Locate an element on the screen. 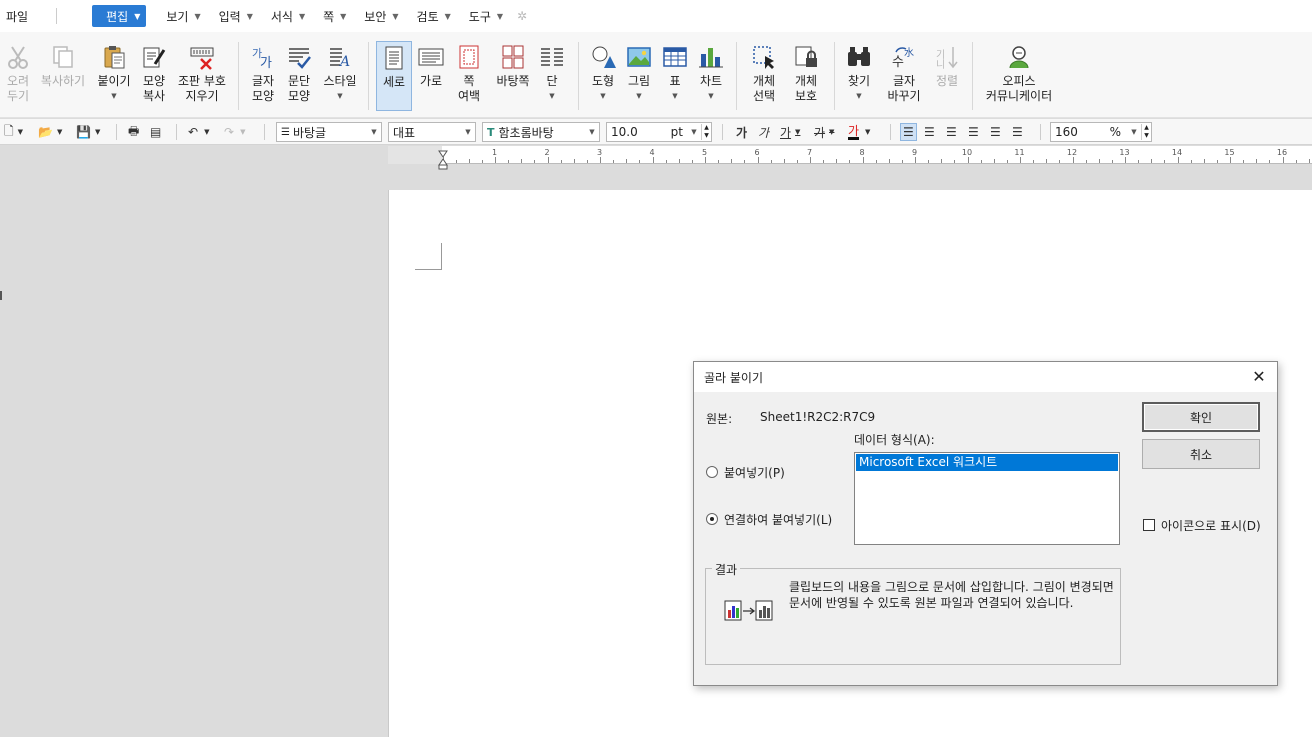  settings-icon: ✲ is located at coordinates (524, 16).